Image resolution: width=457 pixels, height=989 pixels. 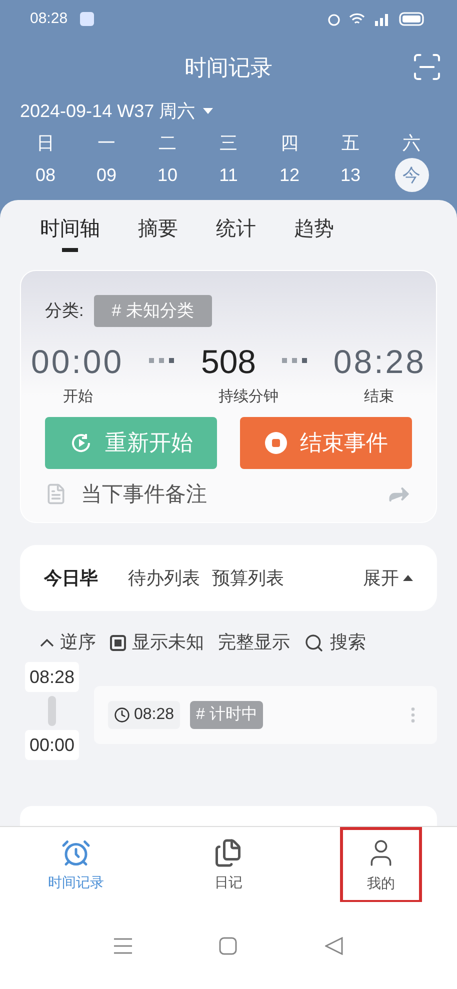 What do you see at coordinates (427, 67) in the screenshot?
I see `scan-icon` at bounding box center [427, 67].